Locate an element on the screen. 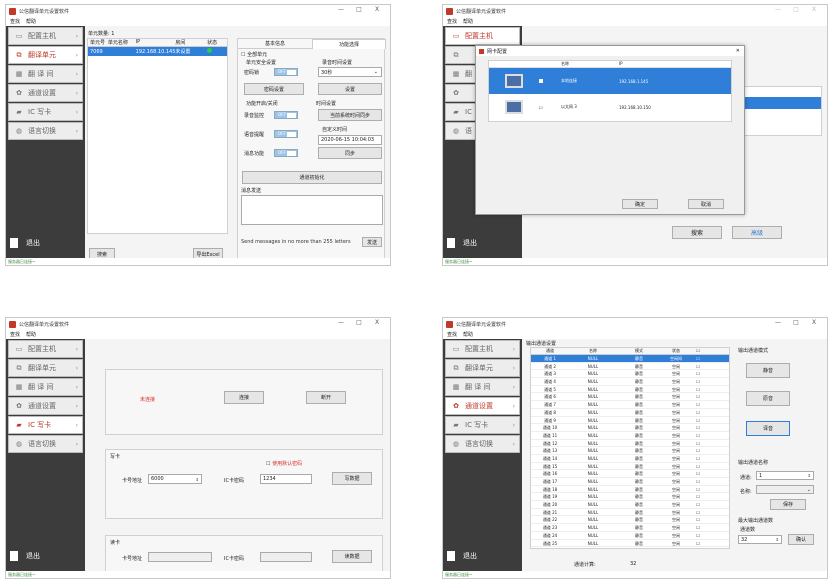  close-icon: ✕ is located at coordinates (738, 51).